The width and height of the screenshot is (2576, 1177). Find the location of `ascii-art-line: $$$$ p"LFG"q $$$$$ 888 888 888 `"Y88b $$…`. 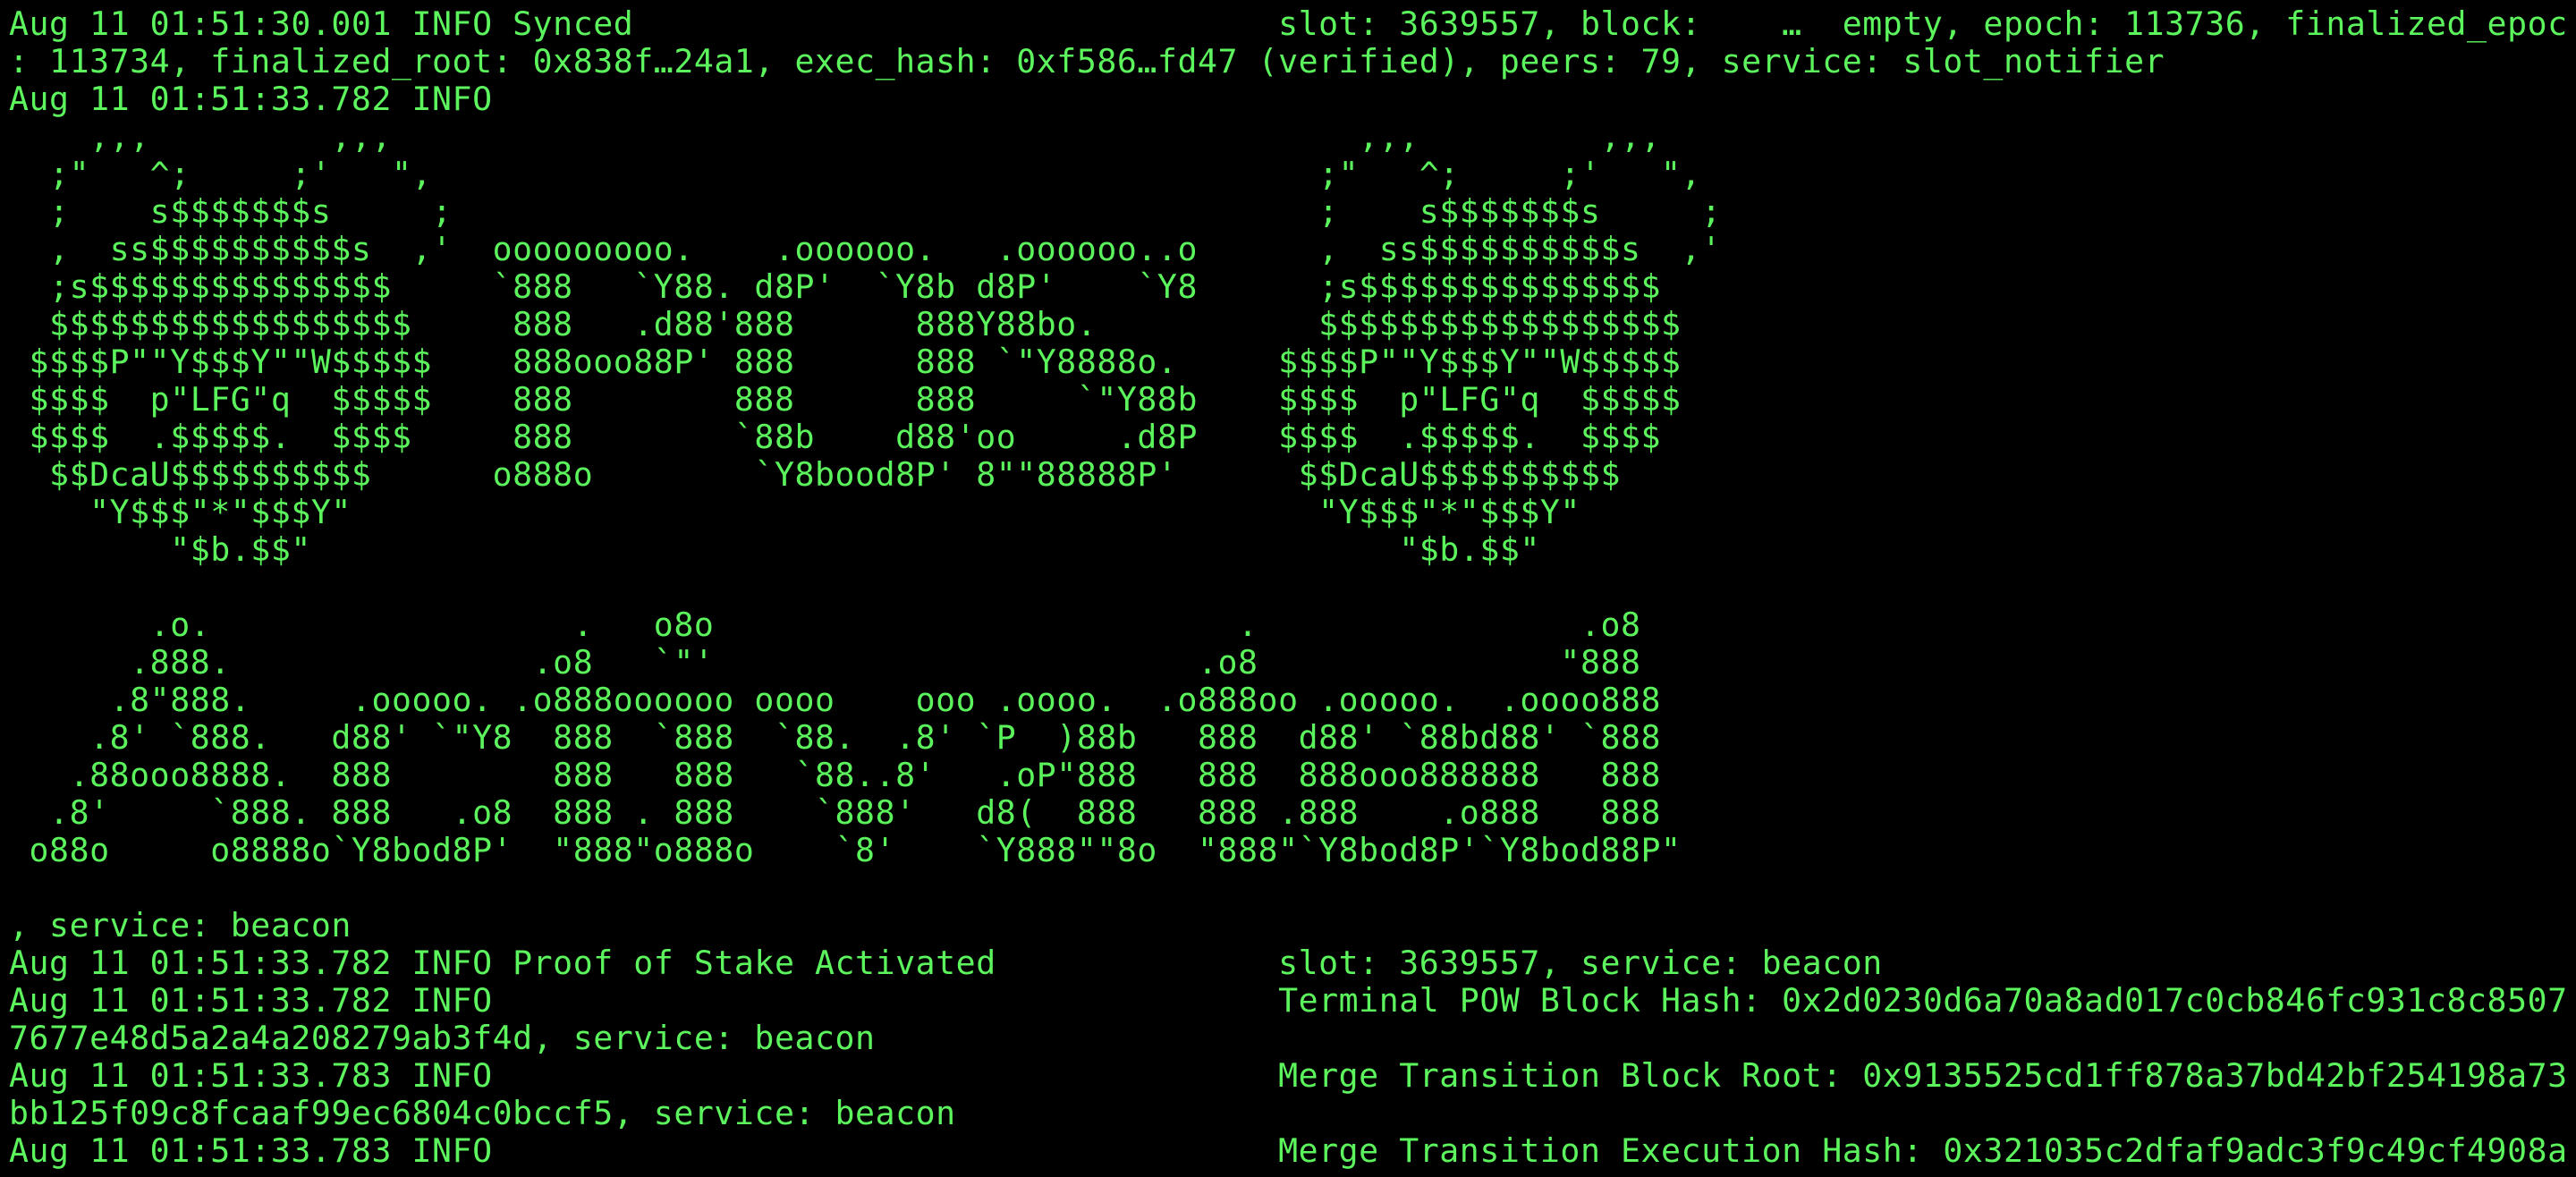

ascii-art-line: $$$$ p"LFG"q $$$$$ 888 888 888 `"Y88b $$… is located at coordinates (845, 399).